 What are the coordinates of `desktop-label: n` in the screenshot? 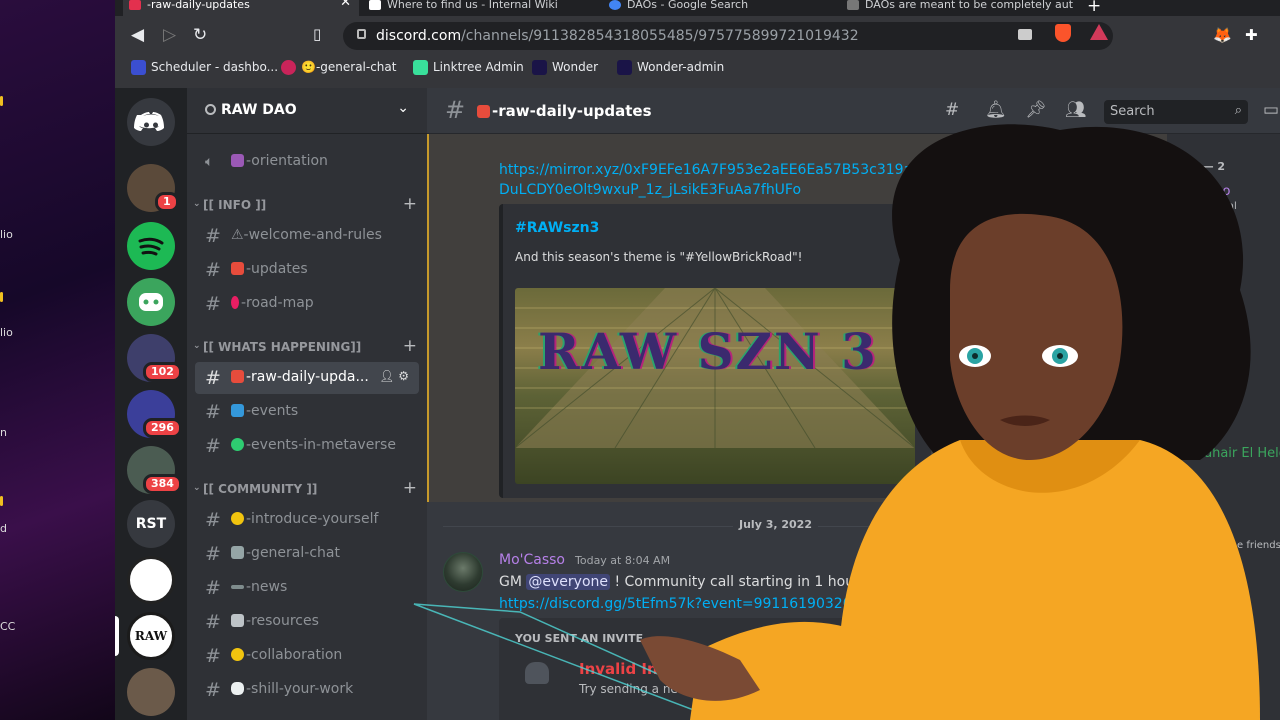 It's located at (3, 432).